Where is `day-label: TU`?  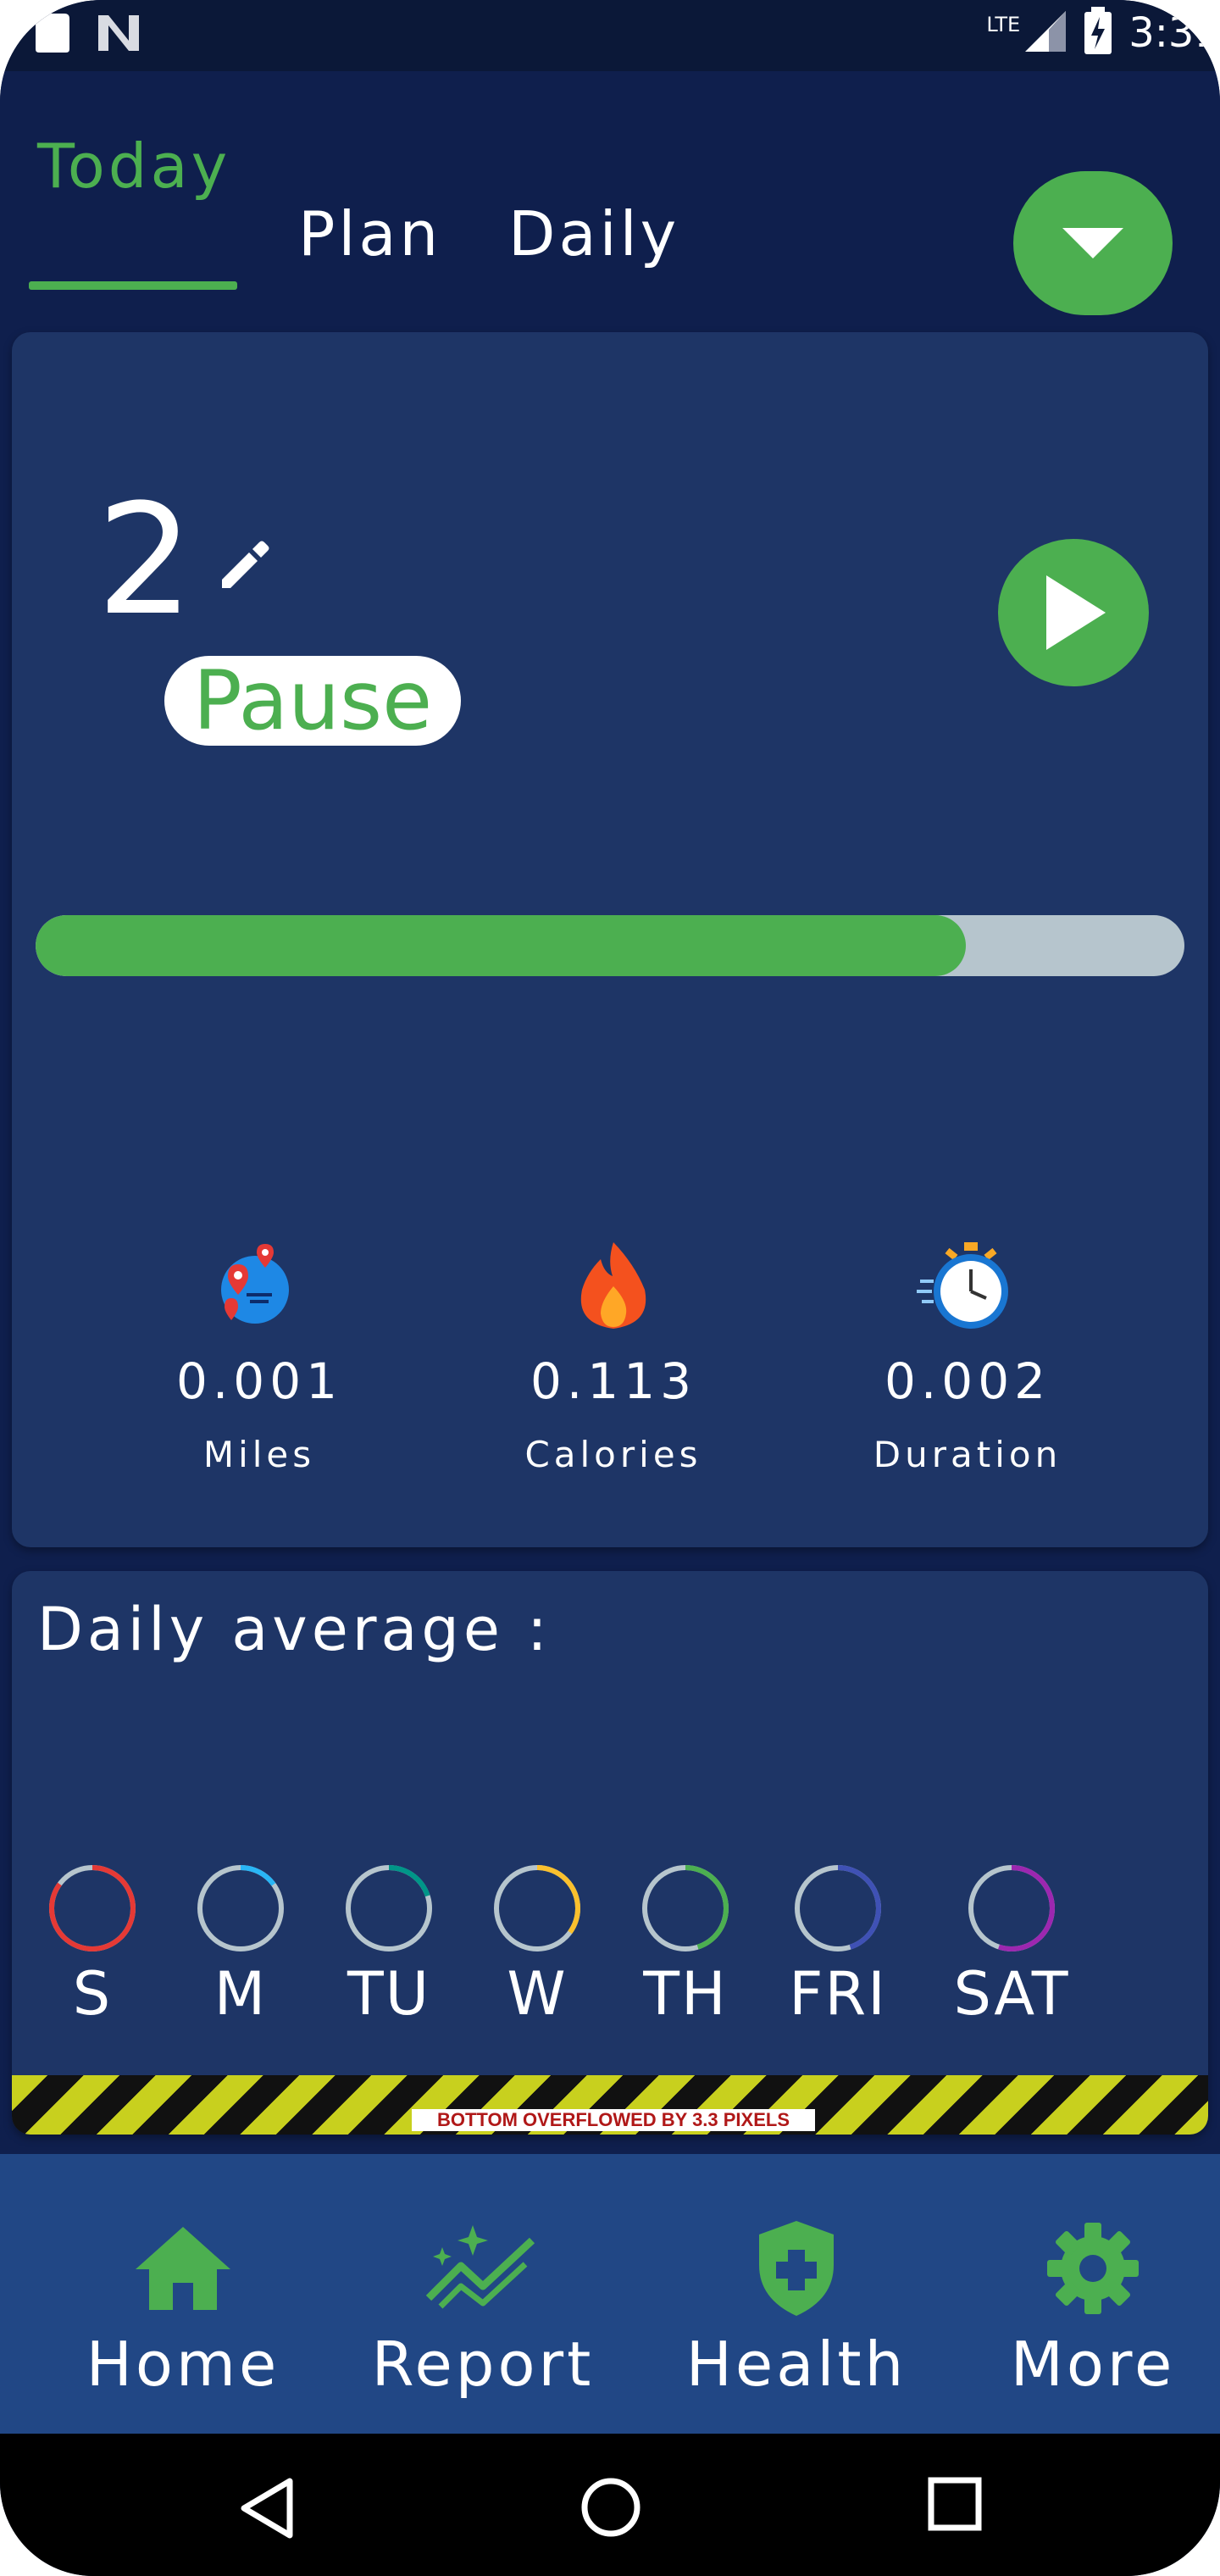 day-label: TU is located at coordinates (388, 1994).